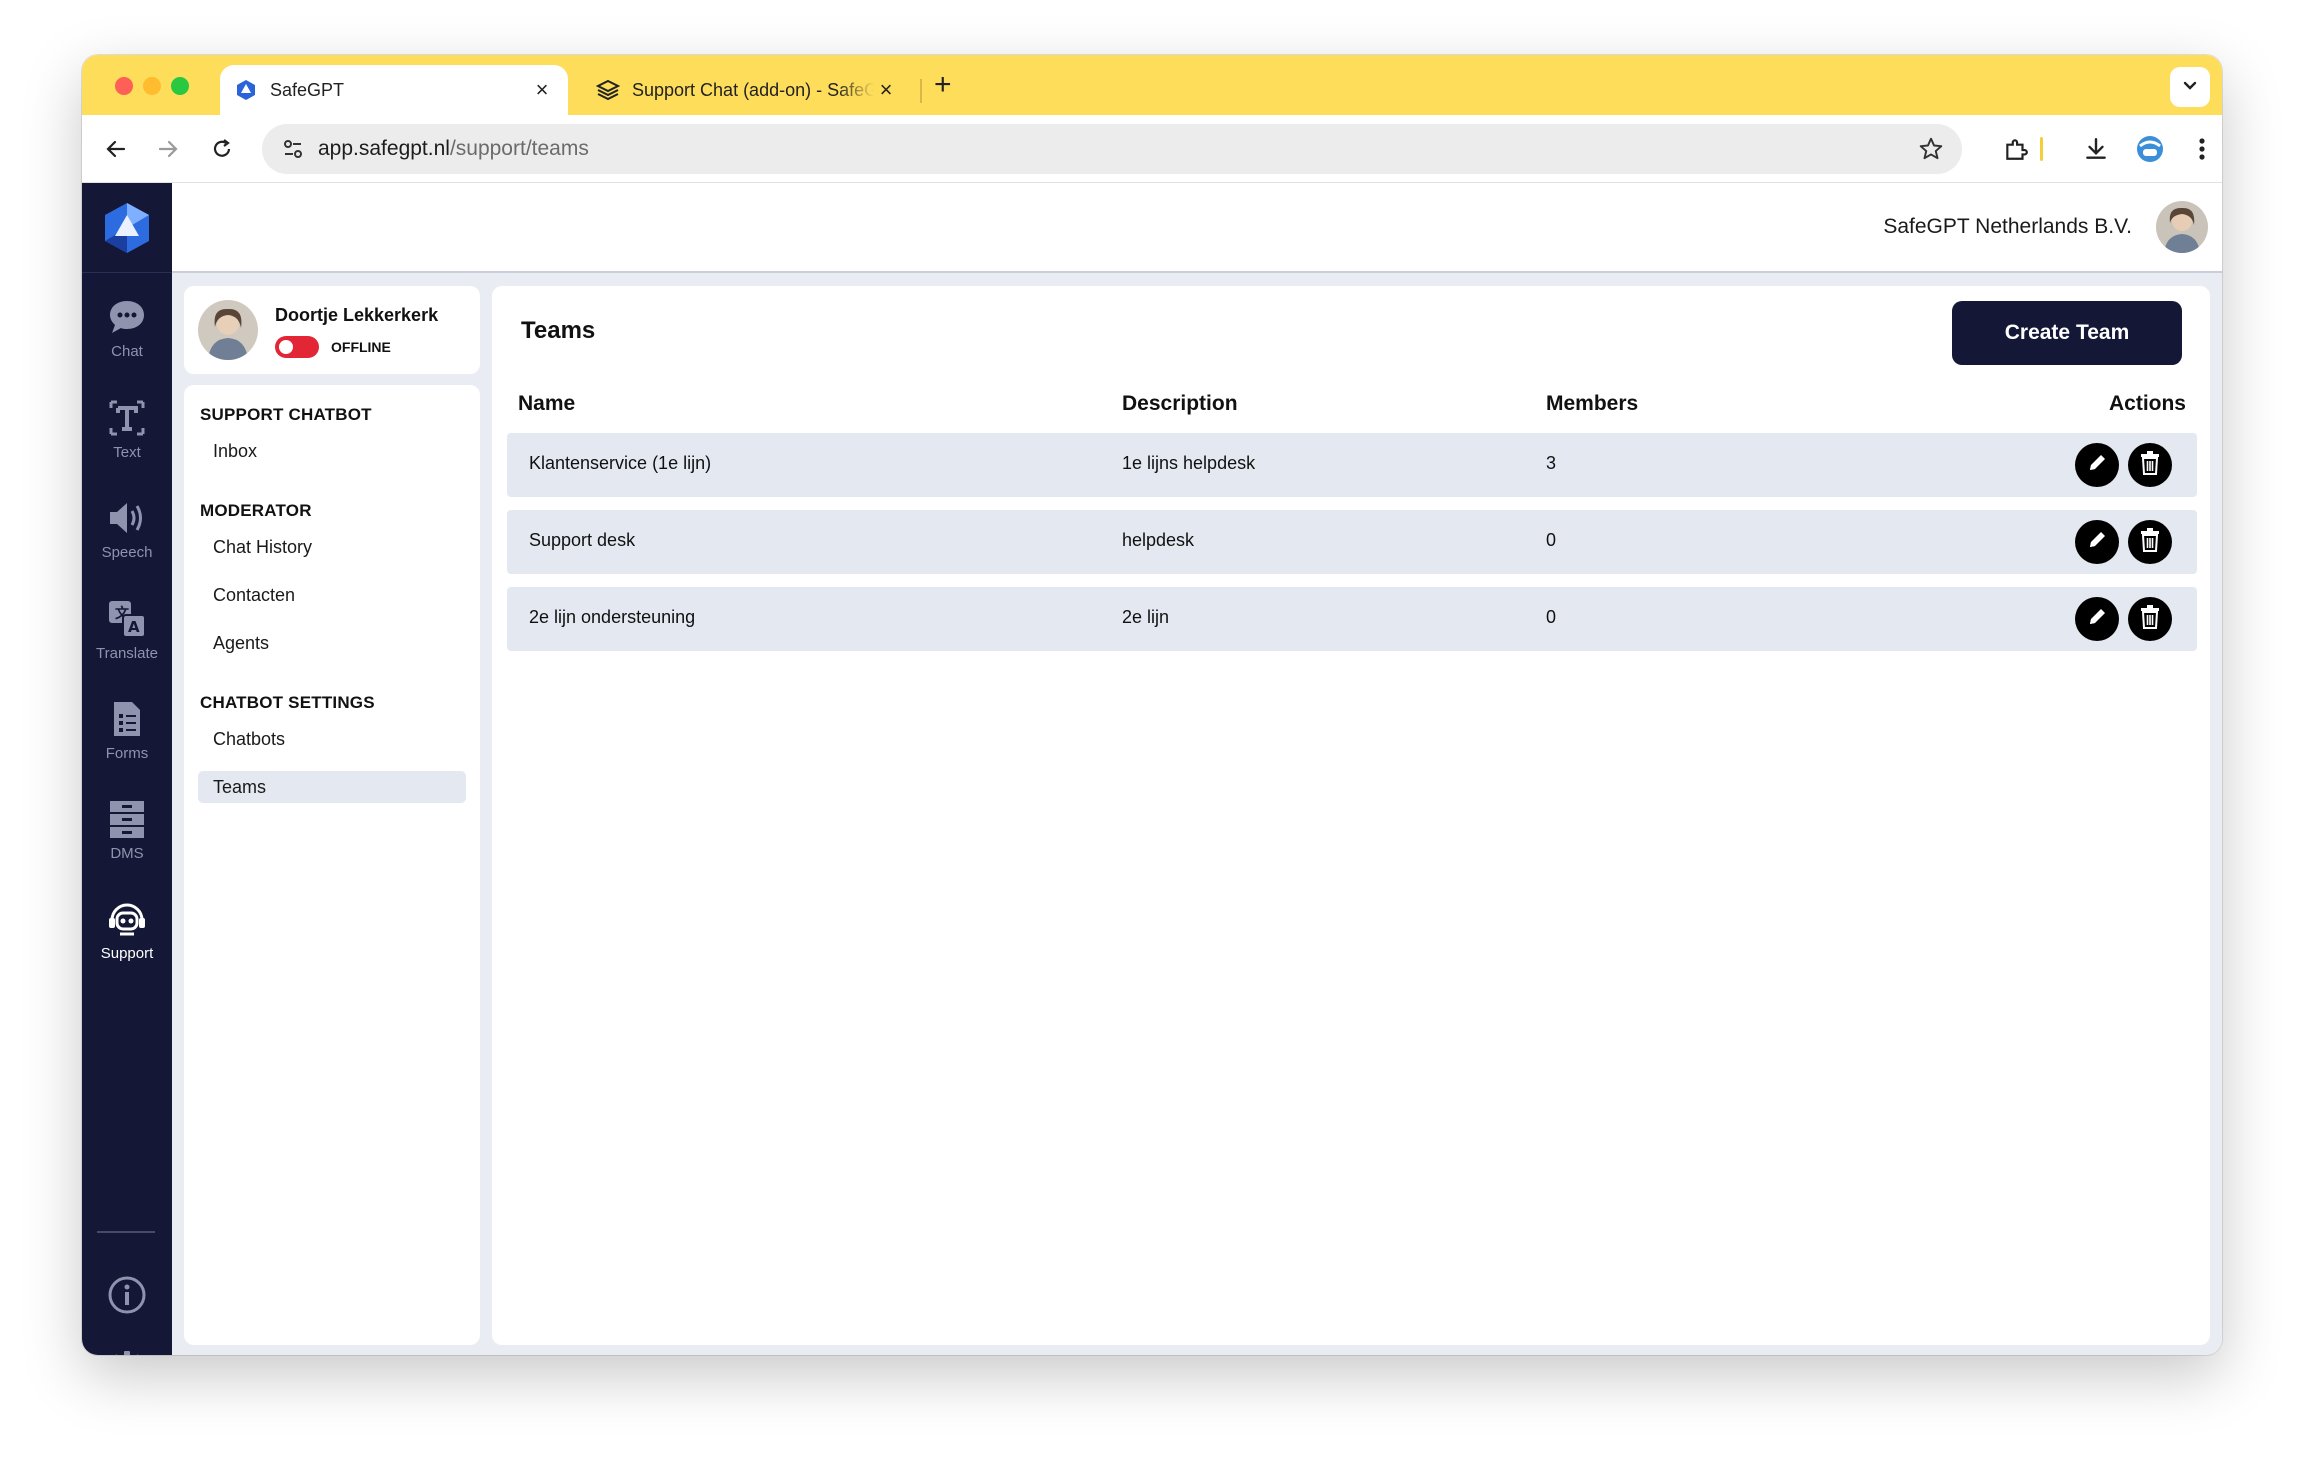  Describe the element at coordinates (297, 347) in the screenshot. I see `online-status-toggle` at that location.